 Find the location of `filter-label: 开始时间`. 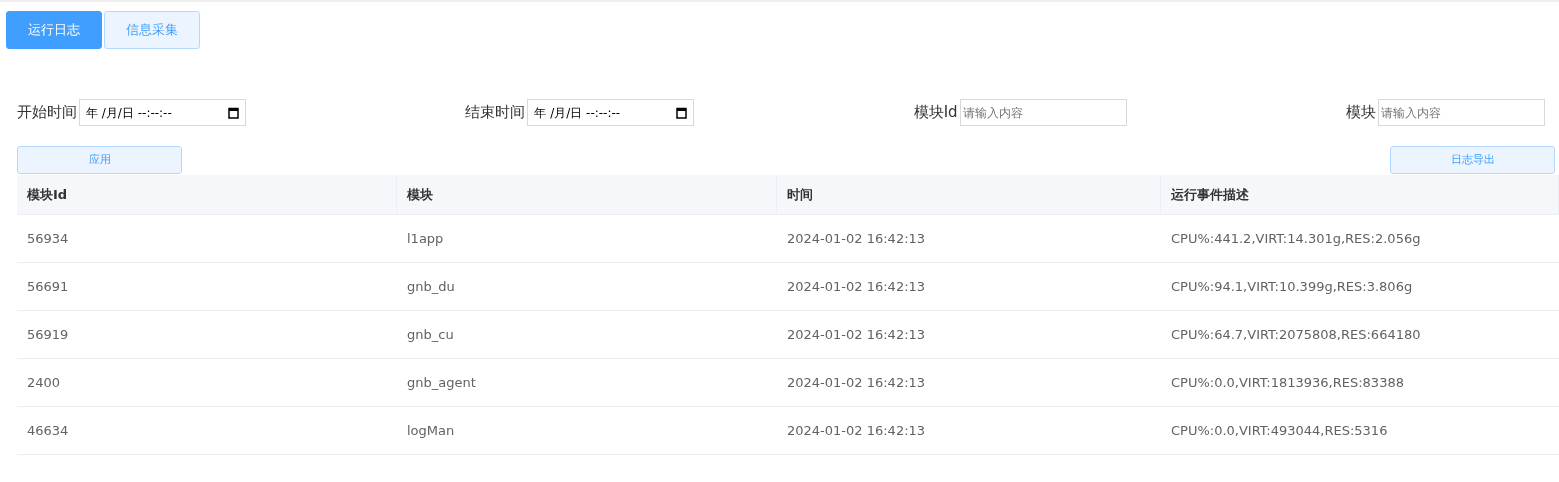

filter-label: 开始时间 is located at coordinates (47, 113).